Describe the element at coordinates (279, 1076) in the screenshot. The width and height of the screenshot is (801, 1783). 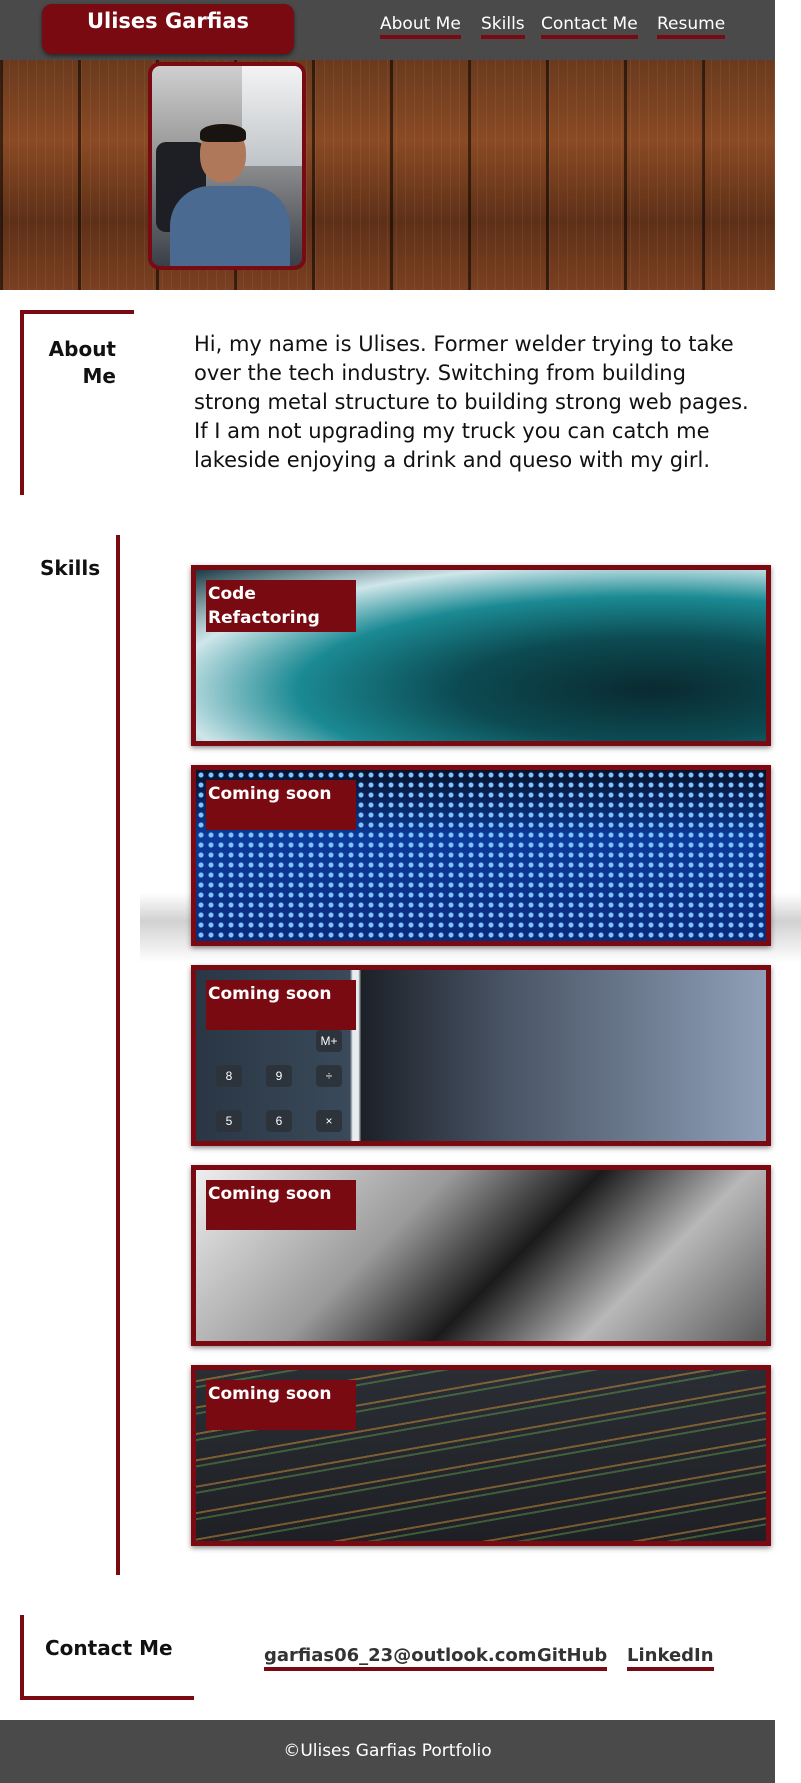
I see `calc-key: 9` at that location.